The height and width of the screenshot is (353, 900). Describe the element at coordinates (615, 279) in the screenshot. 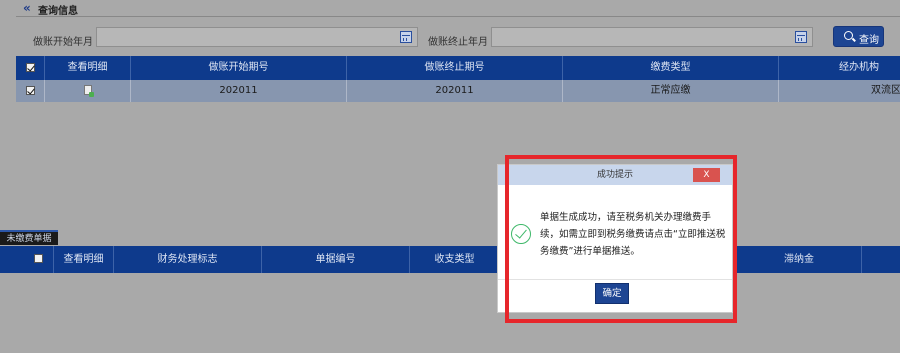

I see `dialog-footer-divider` at that location.